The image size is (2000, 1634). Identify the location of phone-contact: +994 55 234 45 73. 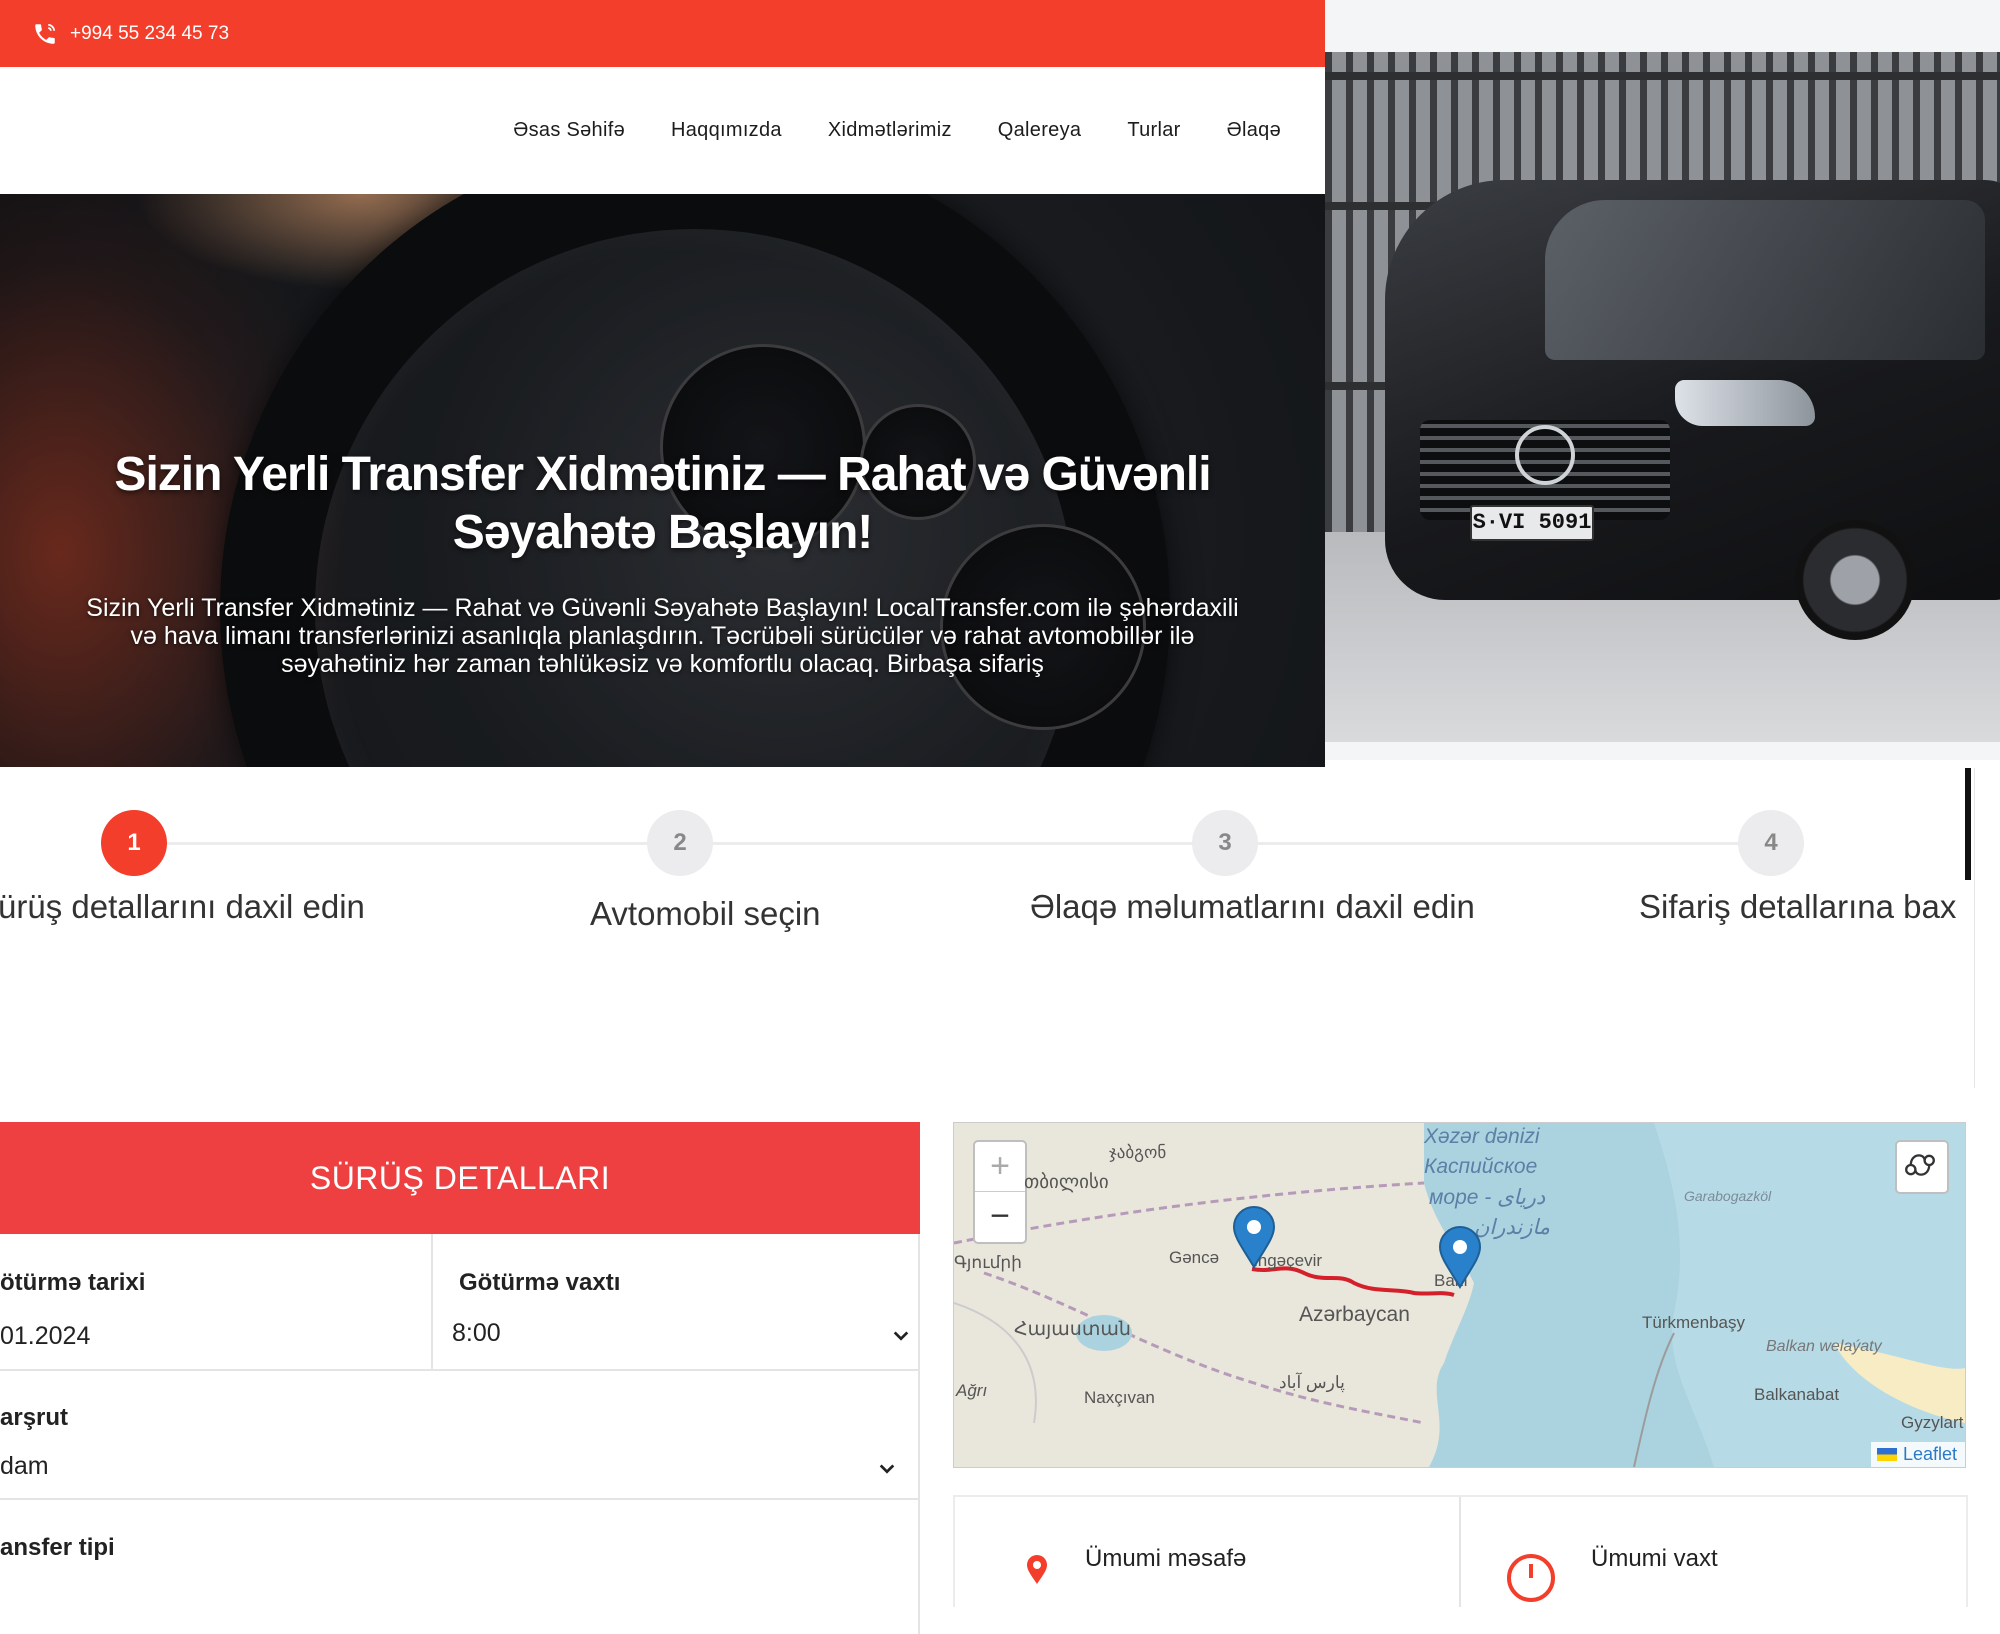
(130, 33).